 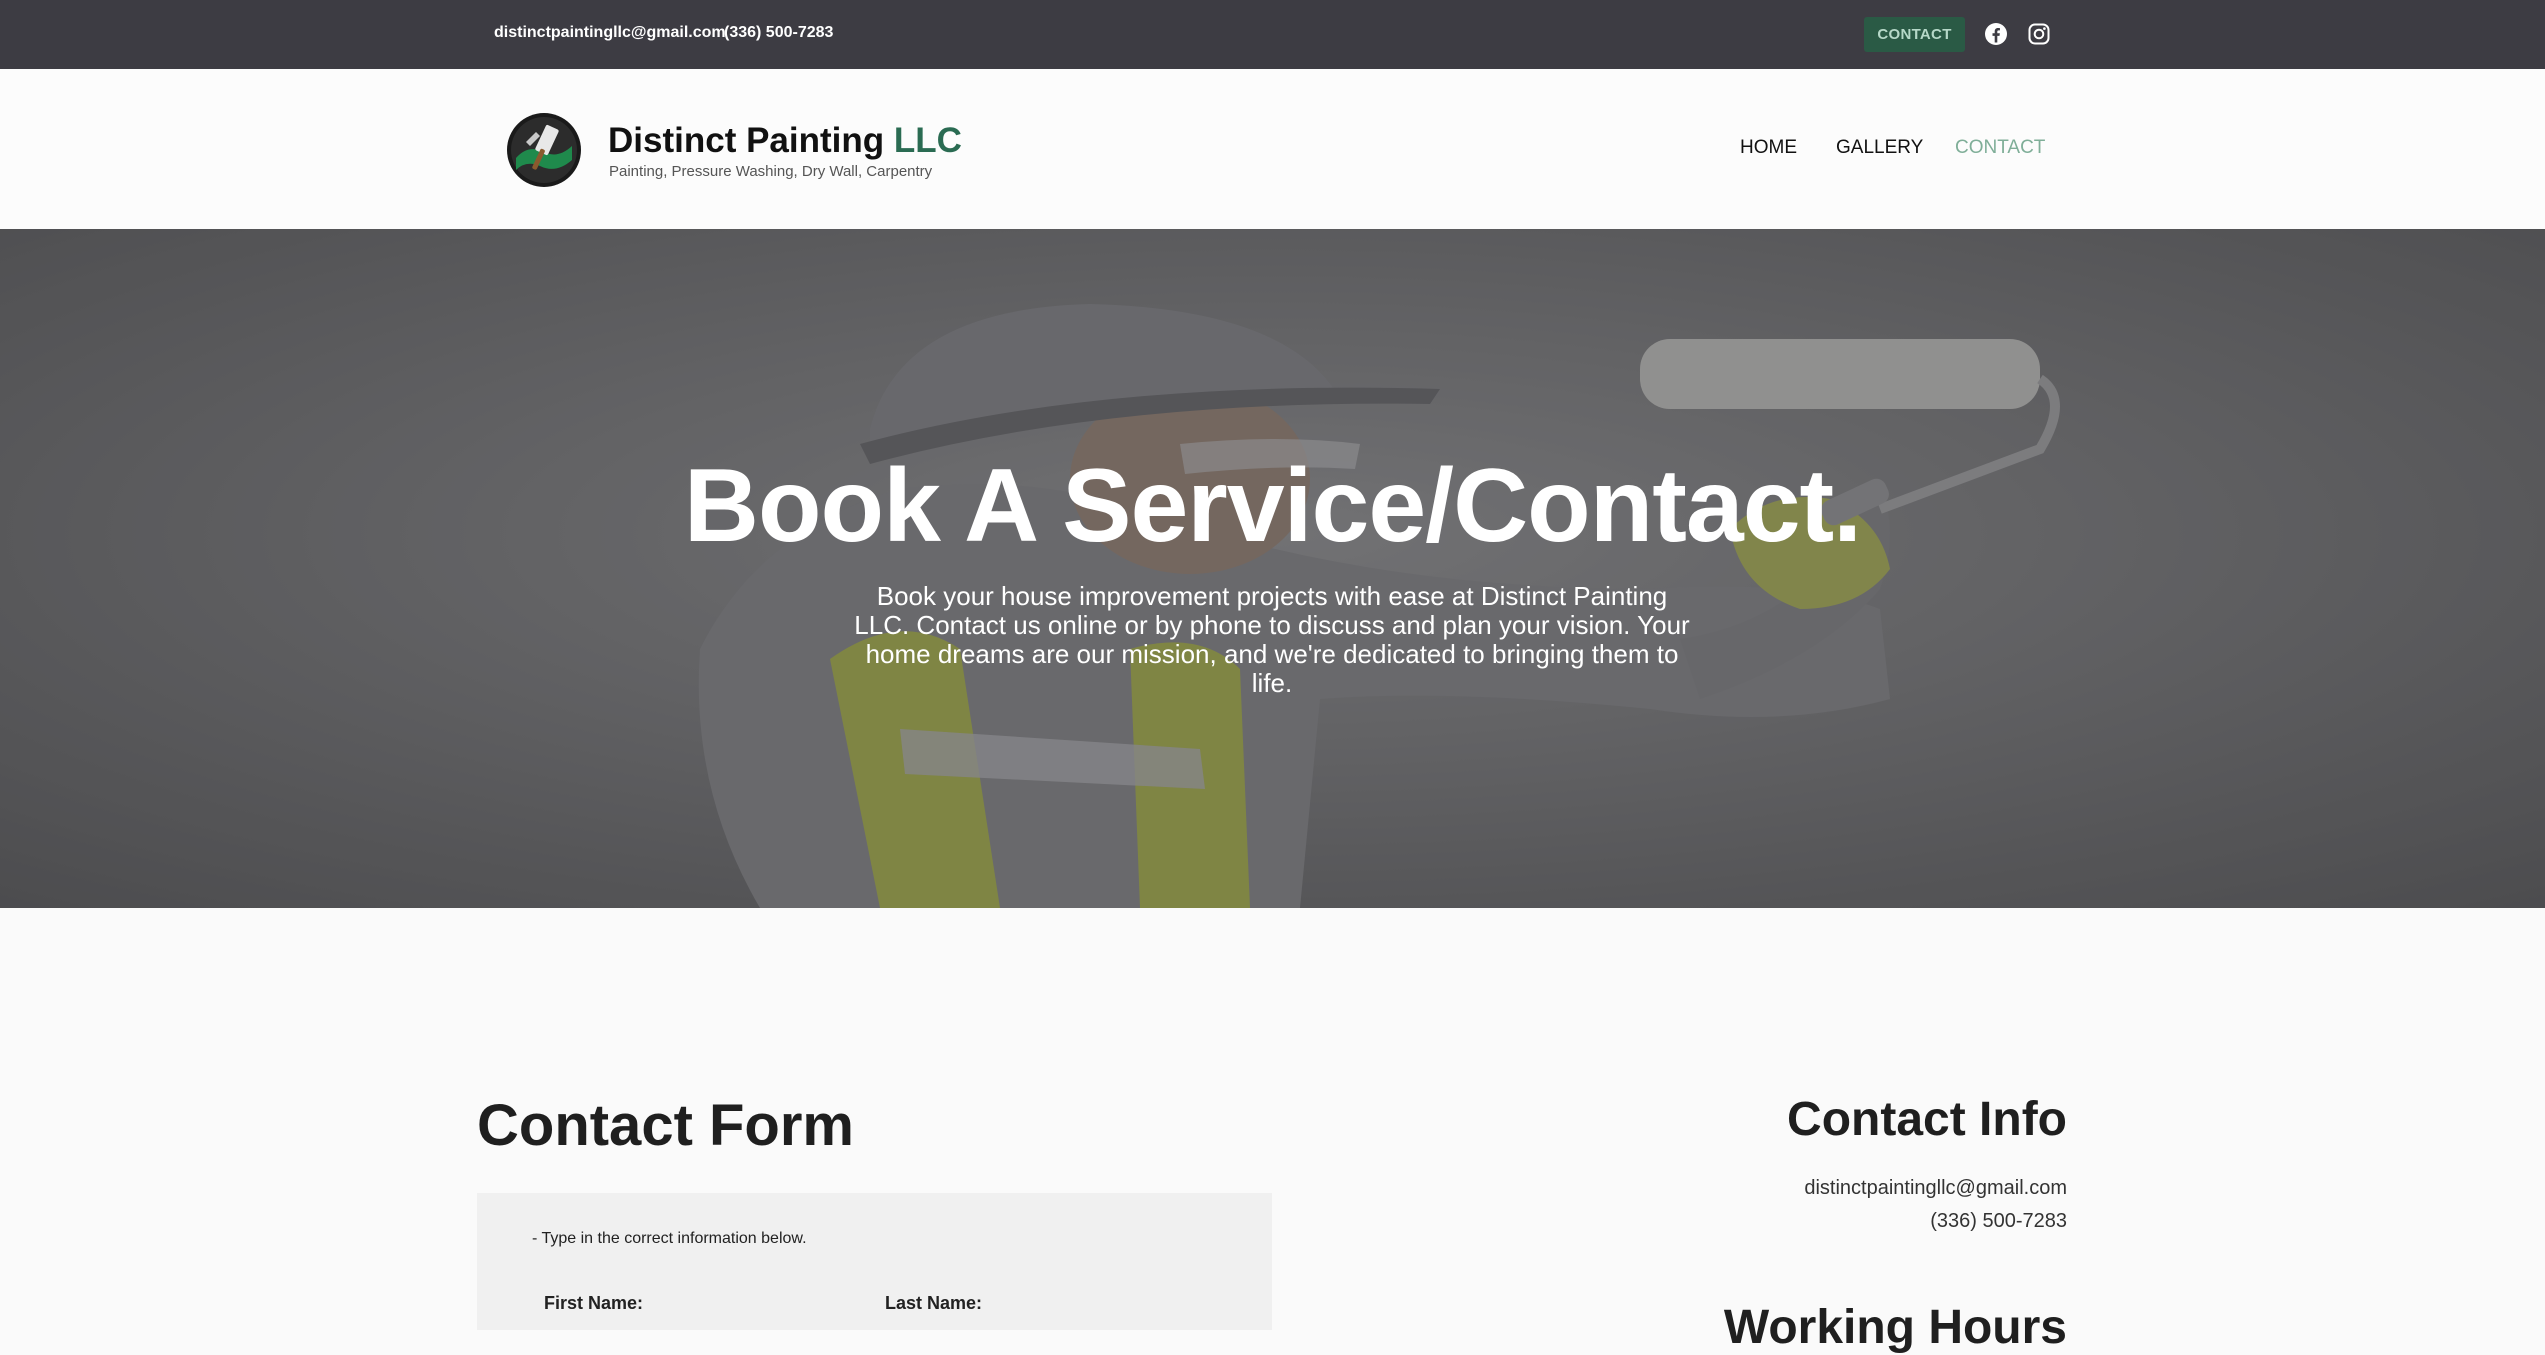 What do you see at coordinates (610, 33) in the screenshot?
I see `topbar-email-link: distinctpaintingllc@gmail.com` at bounding box center [610, 33].